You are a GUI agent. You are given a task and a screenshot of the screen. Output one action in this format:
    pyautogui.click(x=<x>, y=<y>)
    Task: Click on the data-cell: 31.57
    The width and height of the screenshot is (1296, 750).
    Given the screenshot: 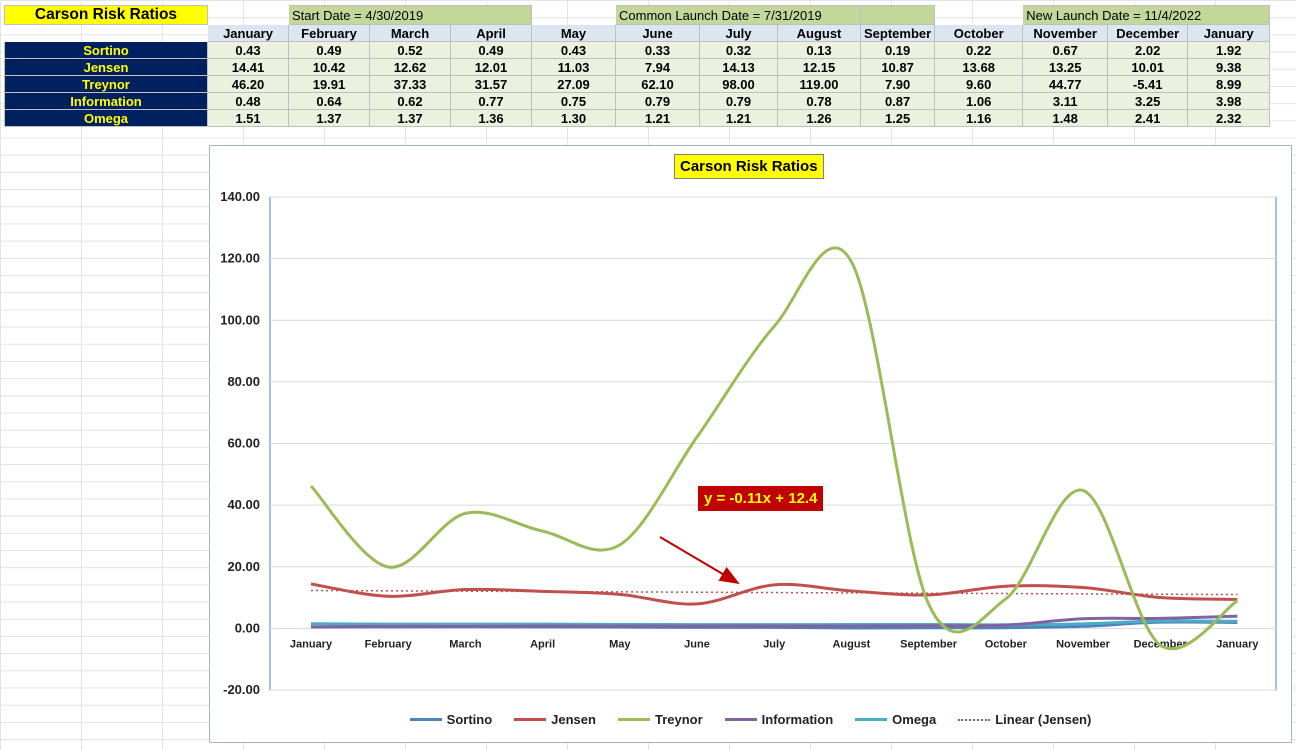 What is the action you would take?
    pyautogui.click(x=491, y=84)
    